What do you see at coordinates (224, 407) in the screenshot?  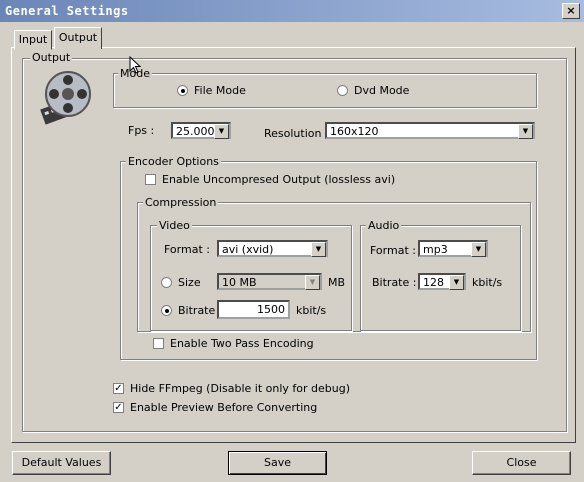 I see `preview-label: Enable Preview Before Converting` at bounding box center [224, 407].